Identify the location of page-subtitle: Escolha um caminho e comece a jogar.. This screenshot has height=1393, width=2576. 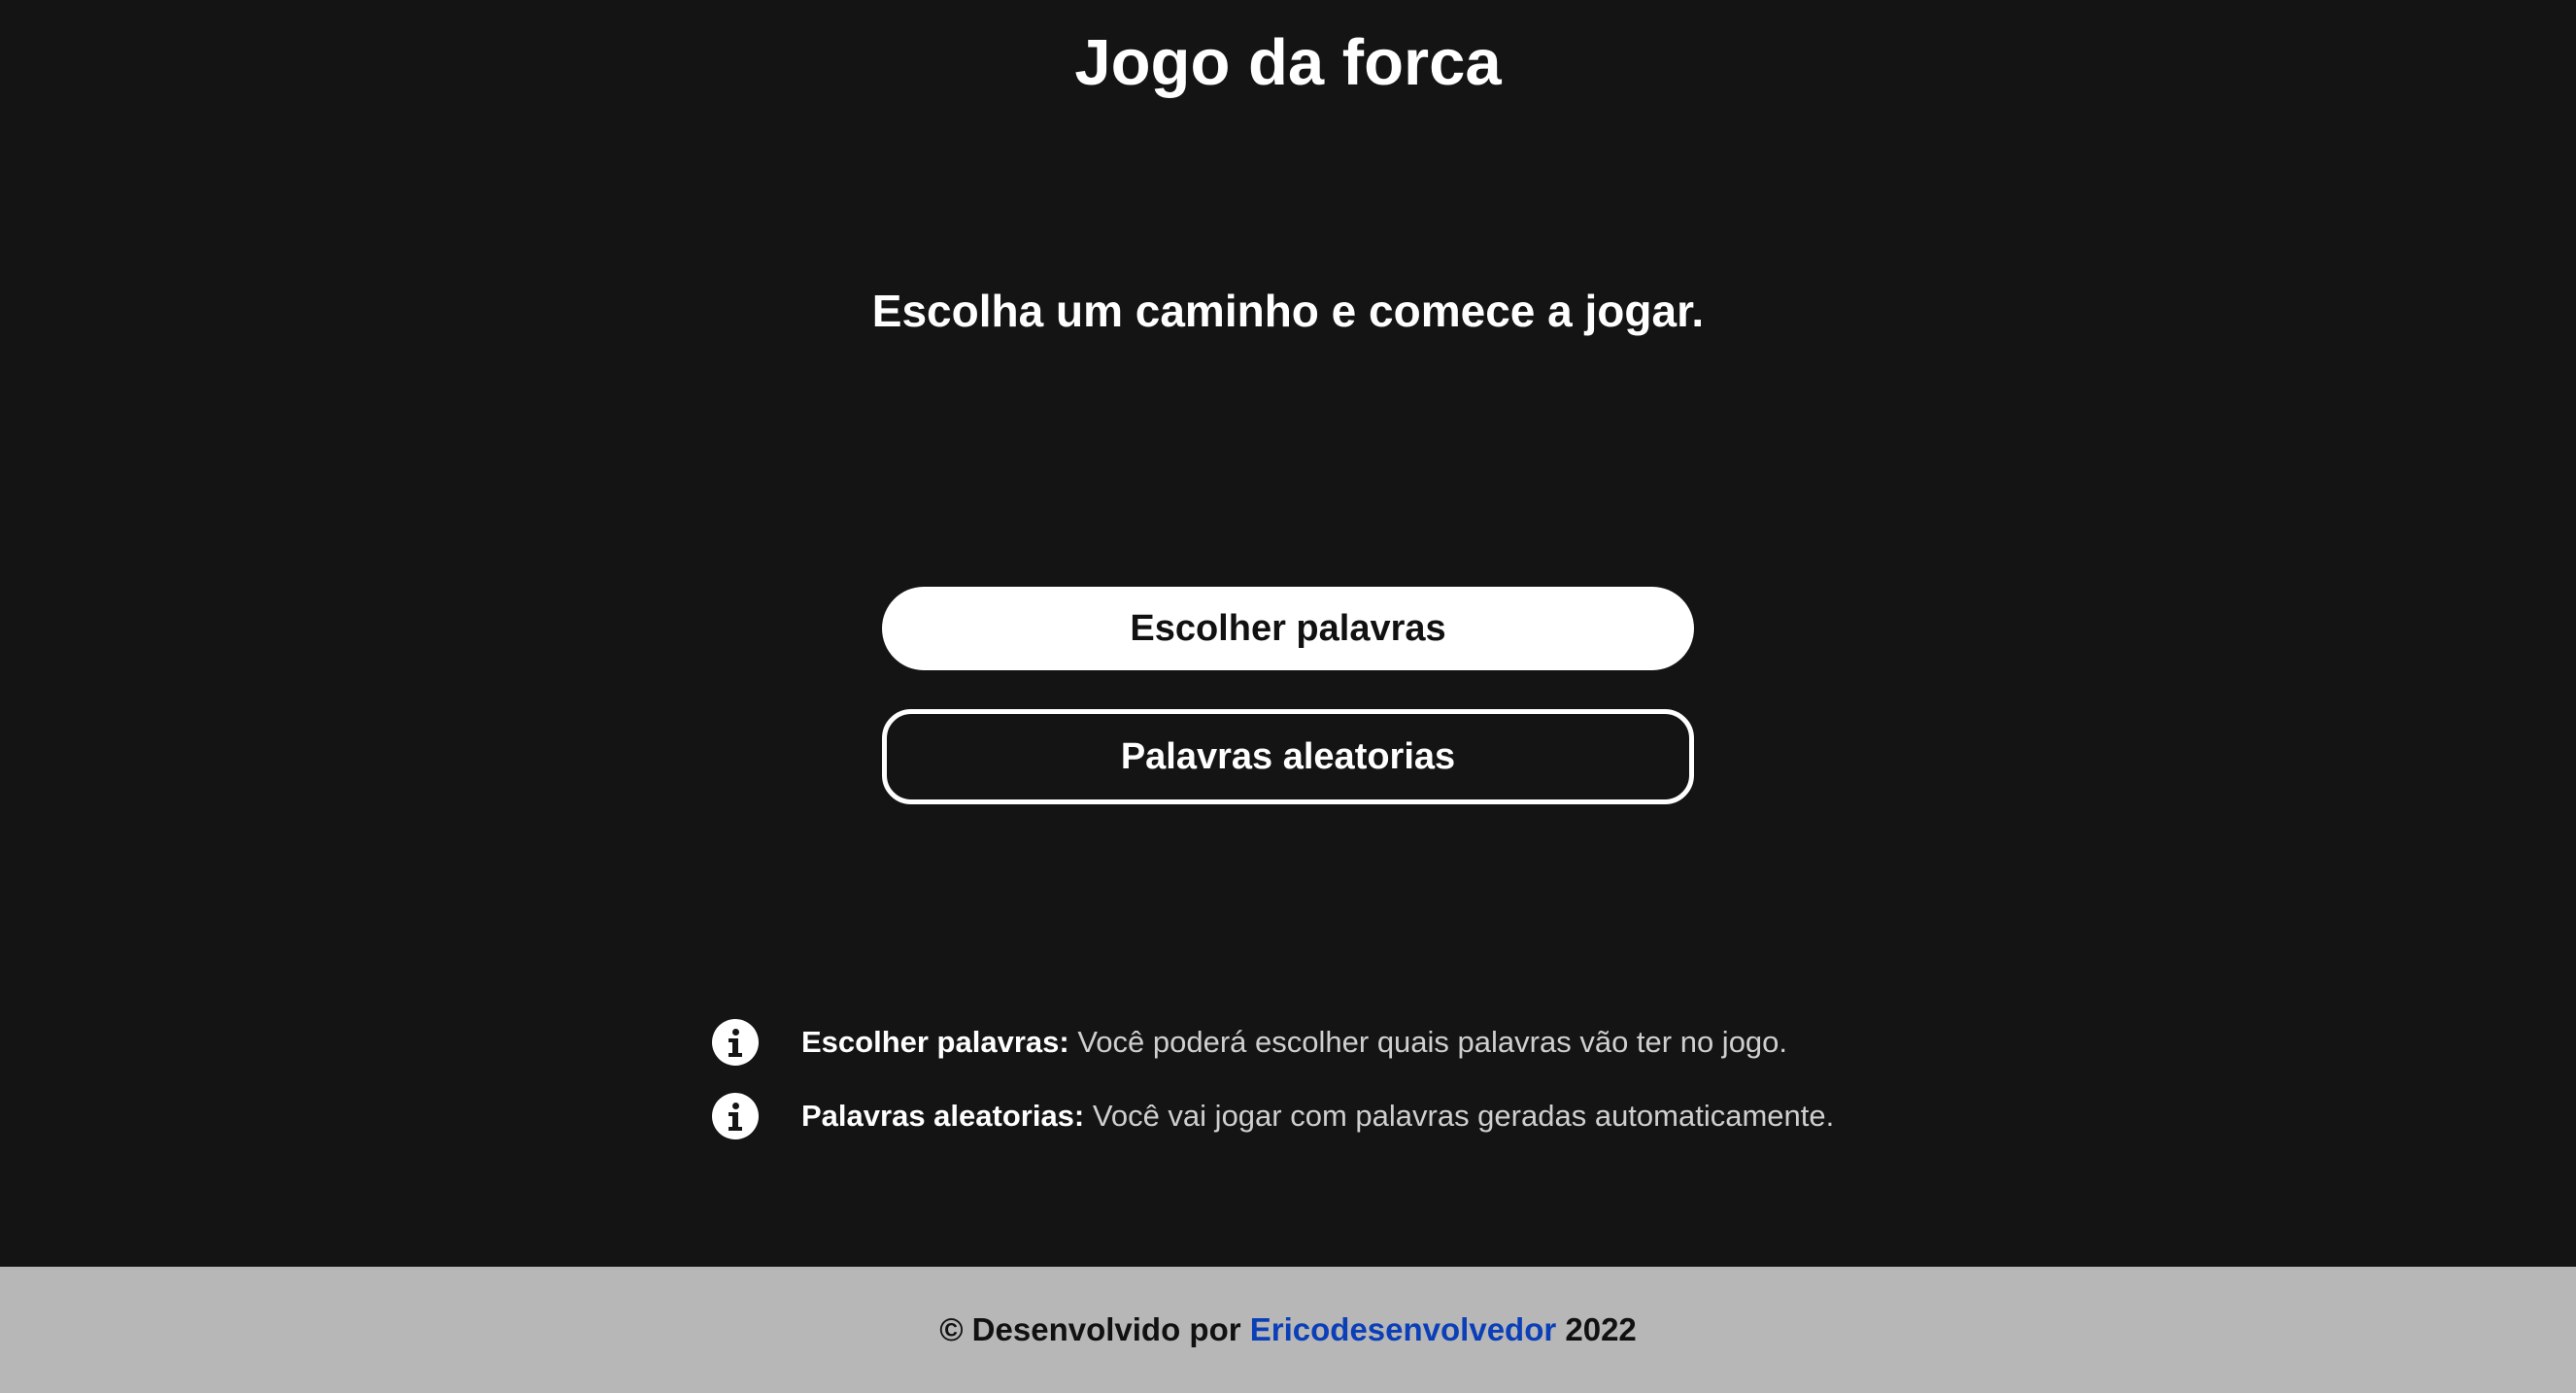
(1288, 311).